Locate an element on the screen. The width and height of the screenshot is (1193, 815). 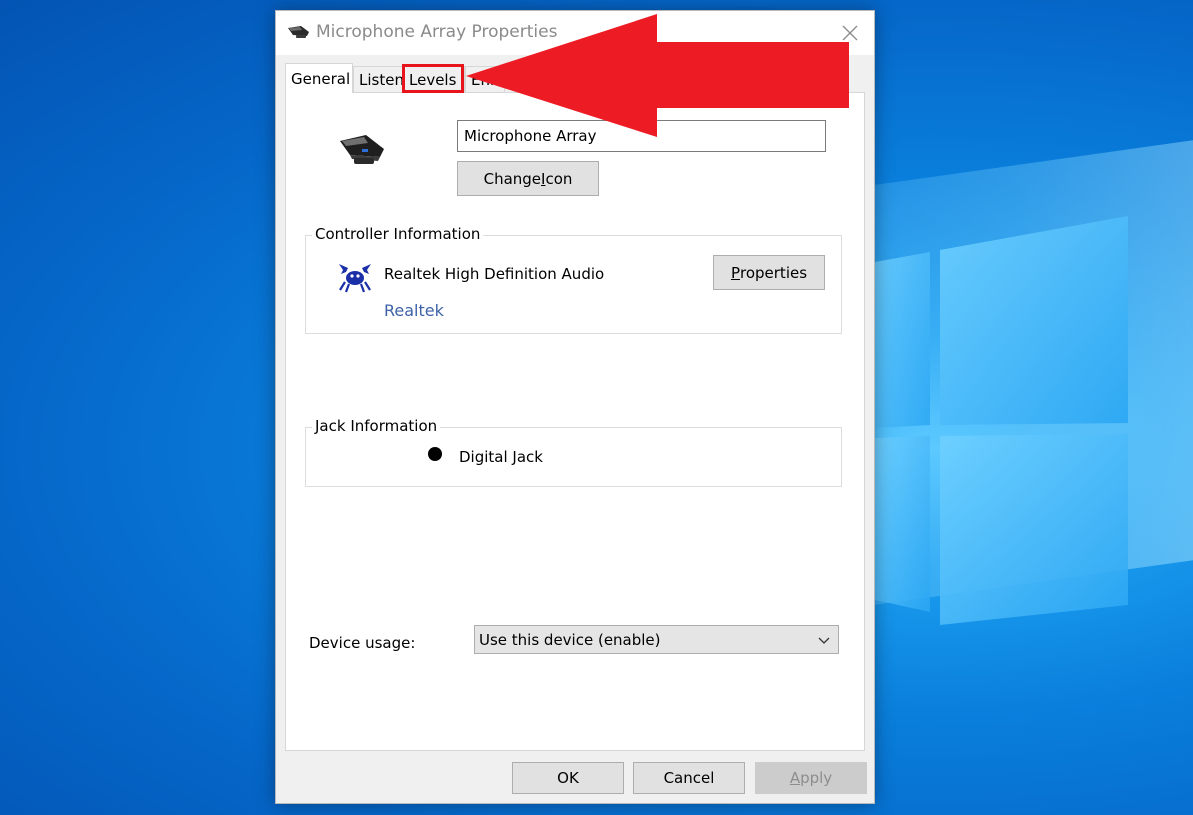
jack-information-group: Jack Information Digital Jack is located at coordinates (573, 452).